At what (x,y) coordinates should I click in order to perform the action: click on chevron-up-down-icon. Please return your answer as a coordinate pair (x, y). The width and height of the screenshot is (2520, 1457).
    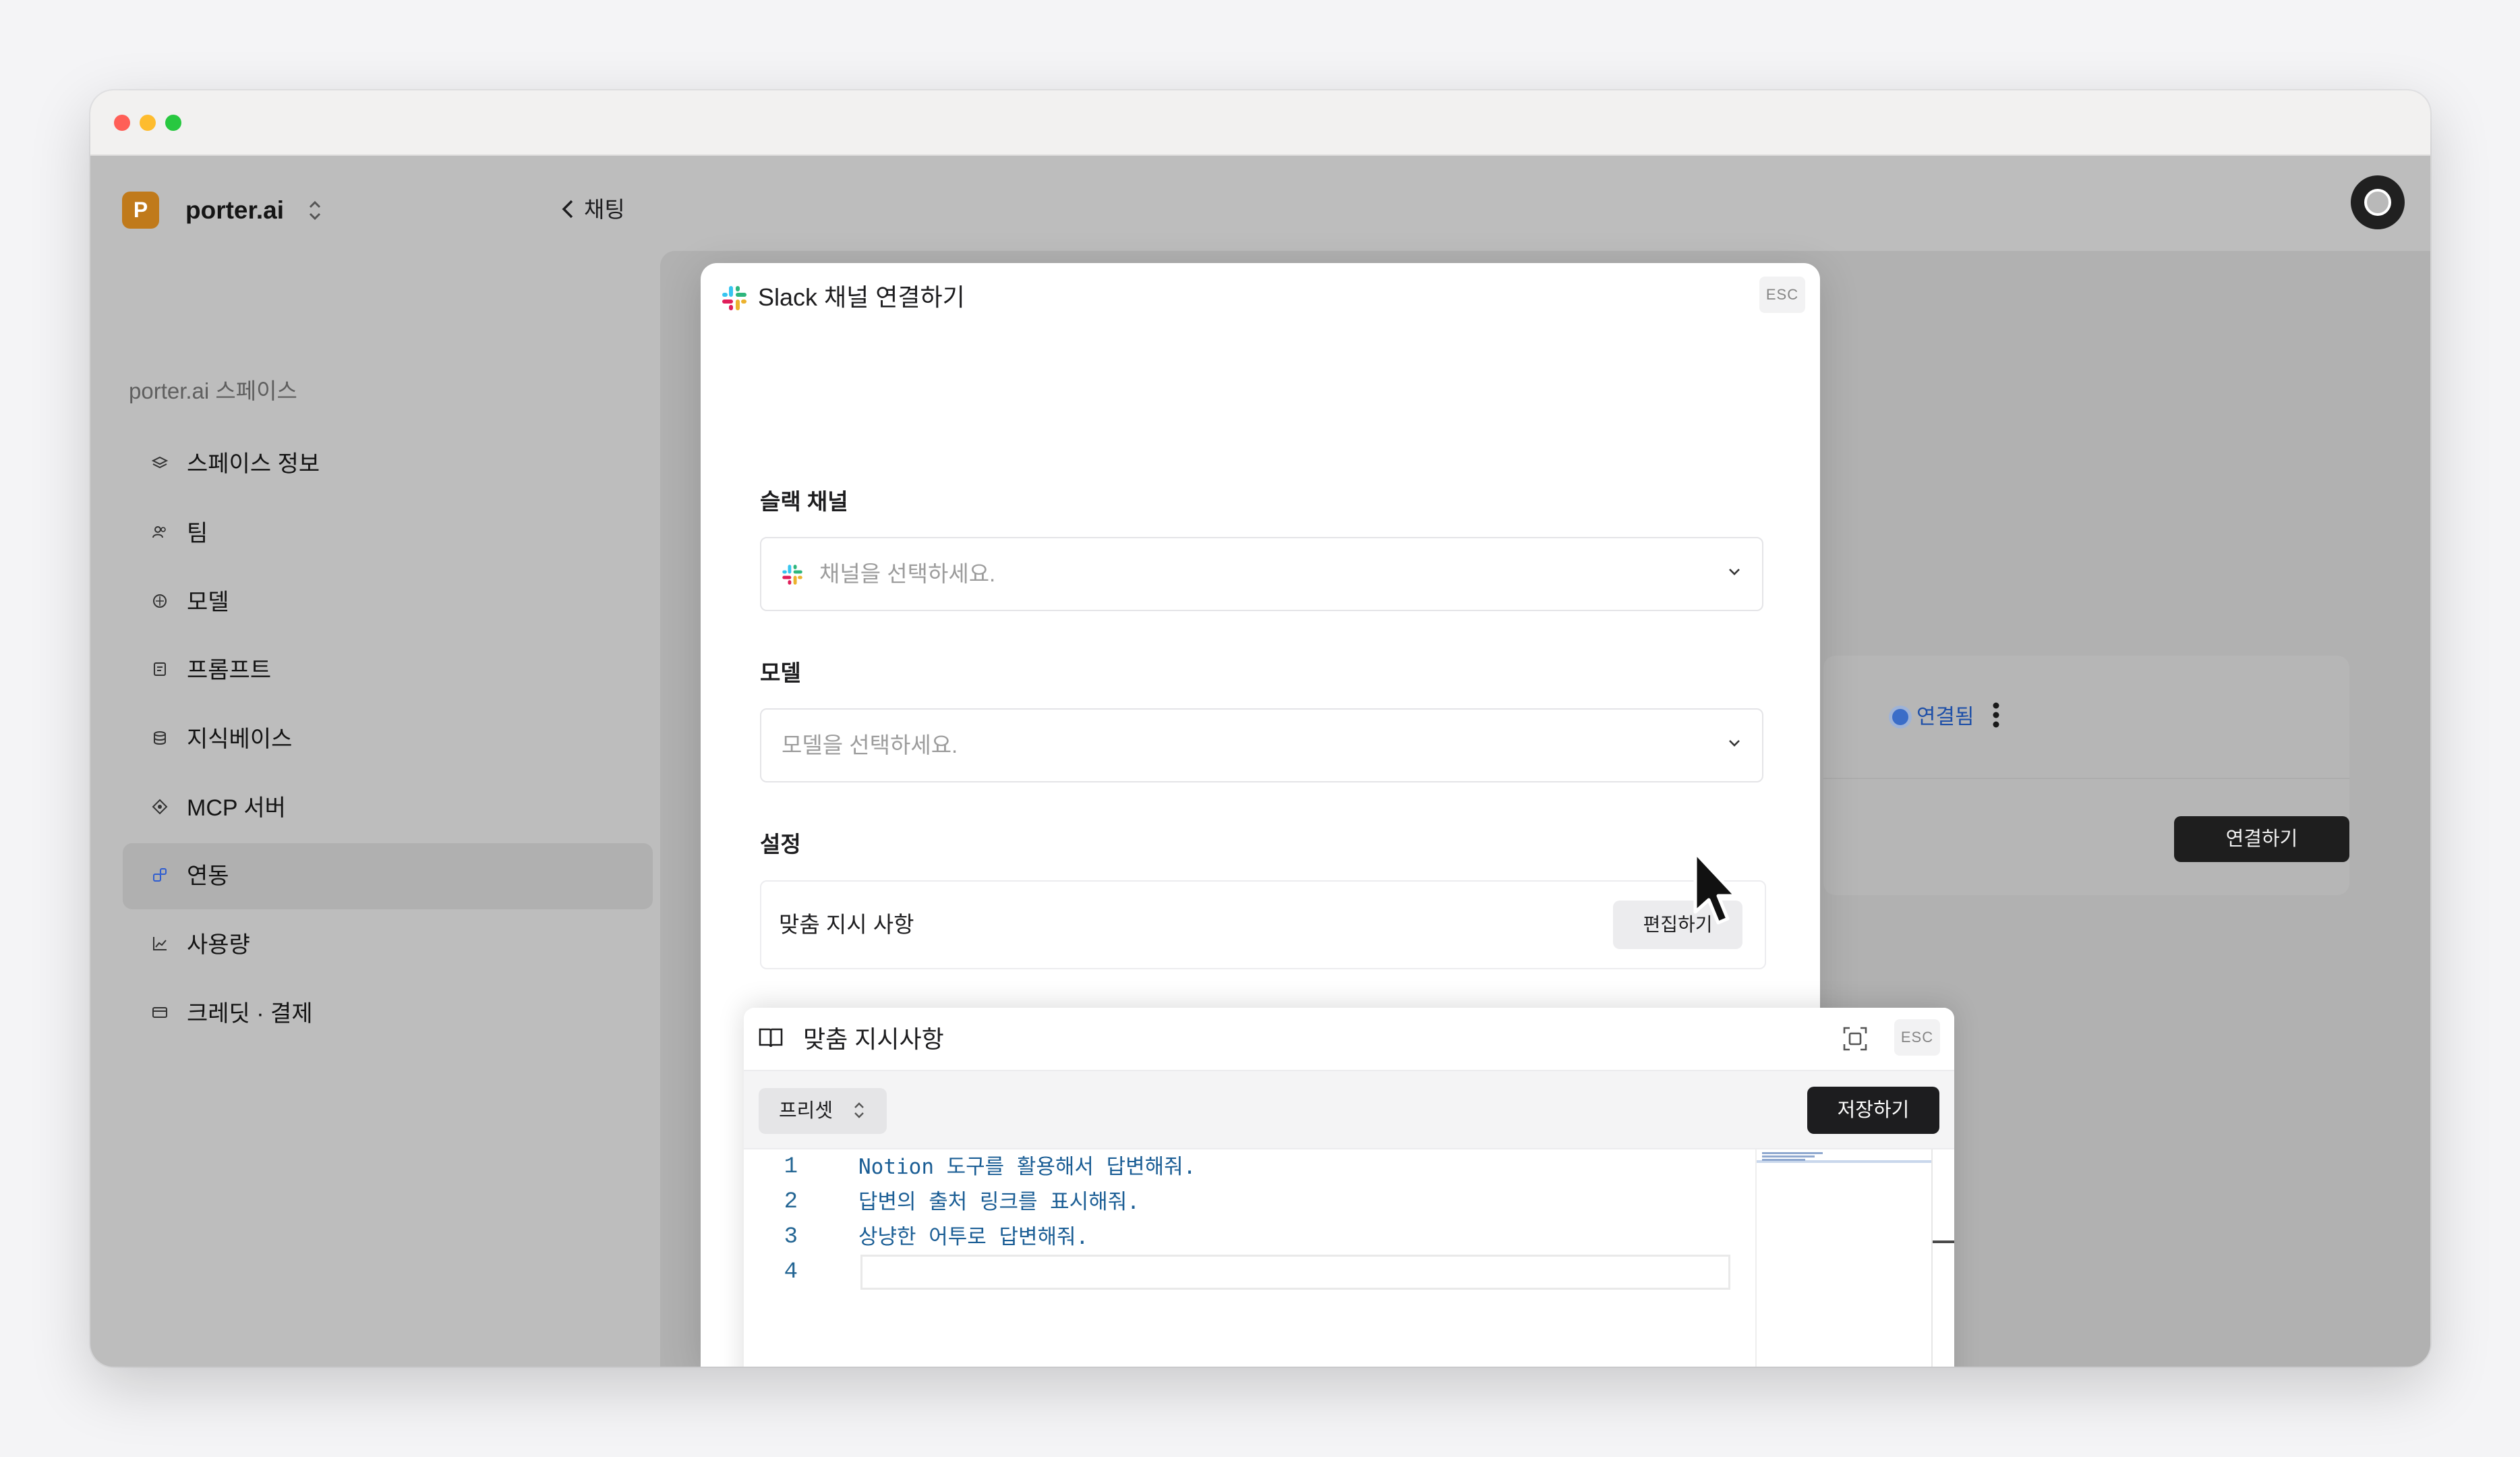
    Looking at the image, I should click on (859, 1110).